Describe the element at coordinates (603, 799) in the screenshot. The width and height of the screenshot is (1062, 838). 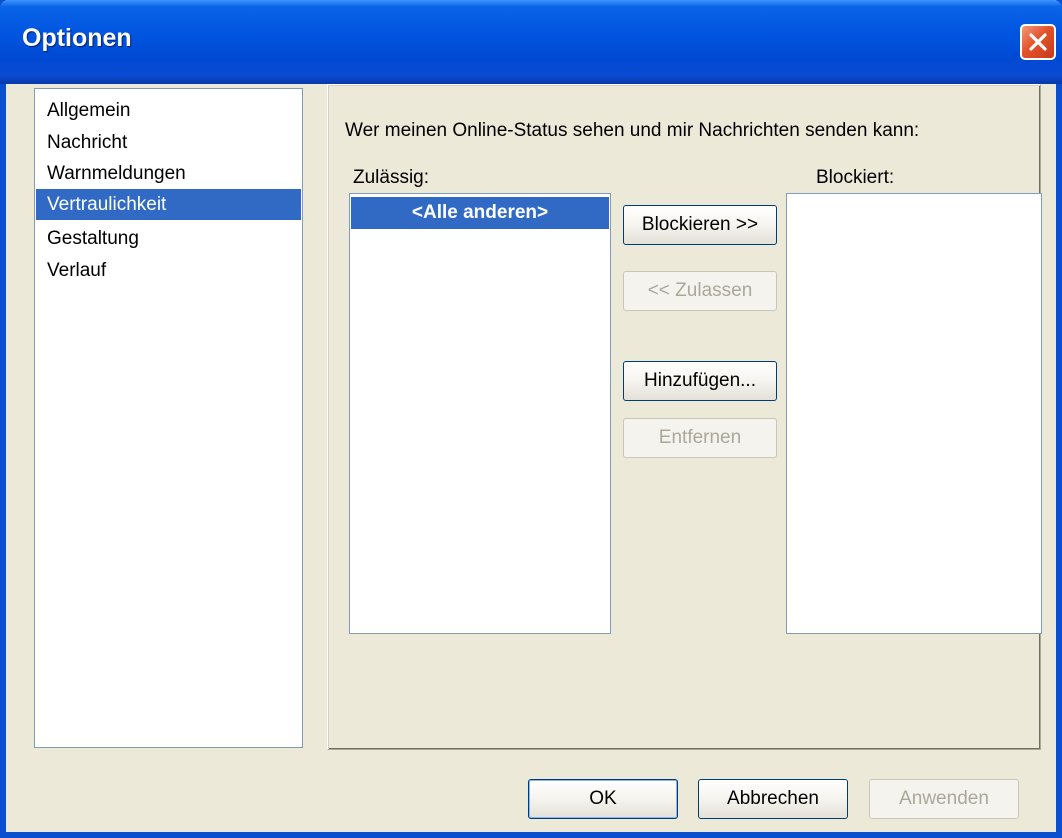
I see `ok-button: OK` at that location.